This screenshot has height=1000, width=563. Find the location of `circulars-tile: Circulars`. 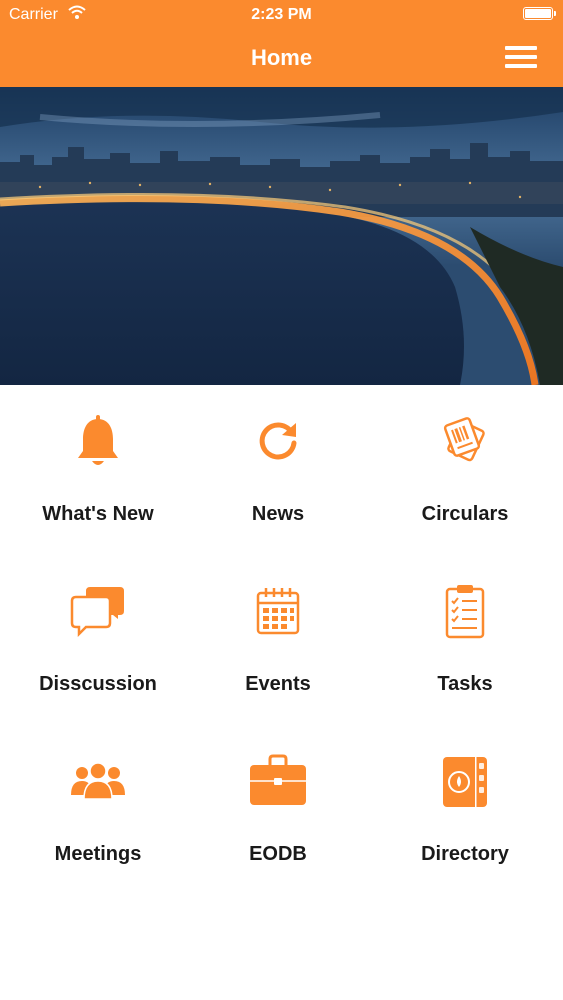

circulars-tile: Circulars is located at coordinates (465, 470).